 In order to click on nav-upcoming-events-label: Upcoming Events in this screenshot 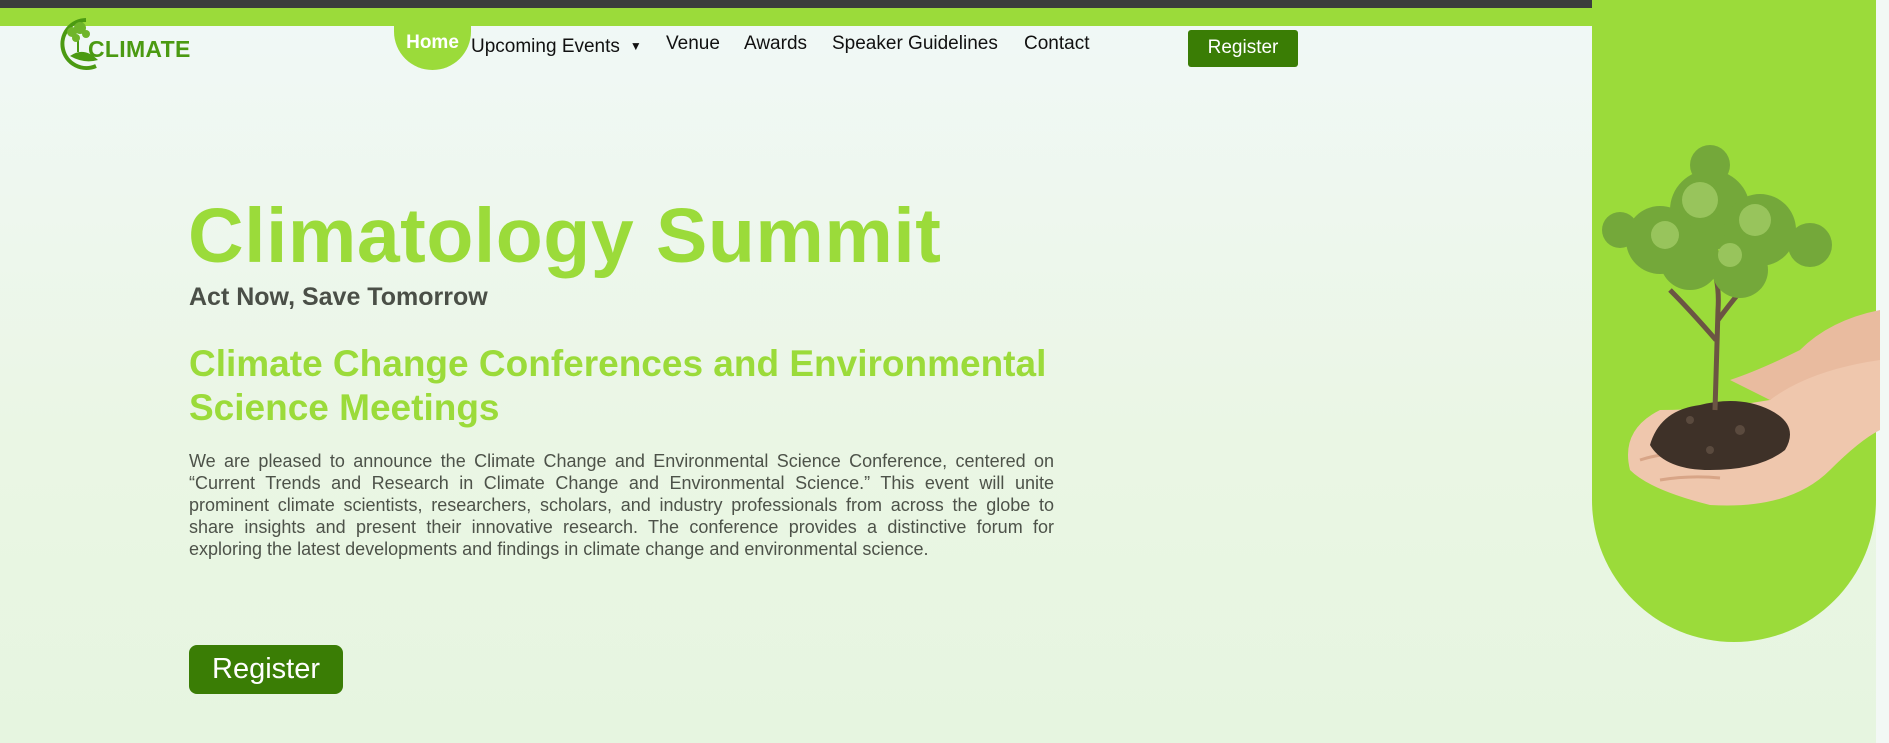, I will do `click(545, 46)`.